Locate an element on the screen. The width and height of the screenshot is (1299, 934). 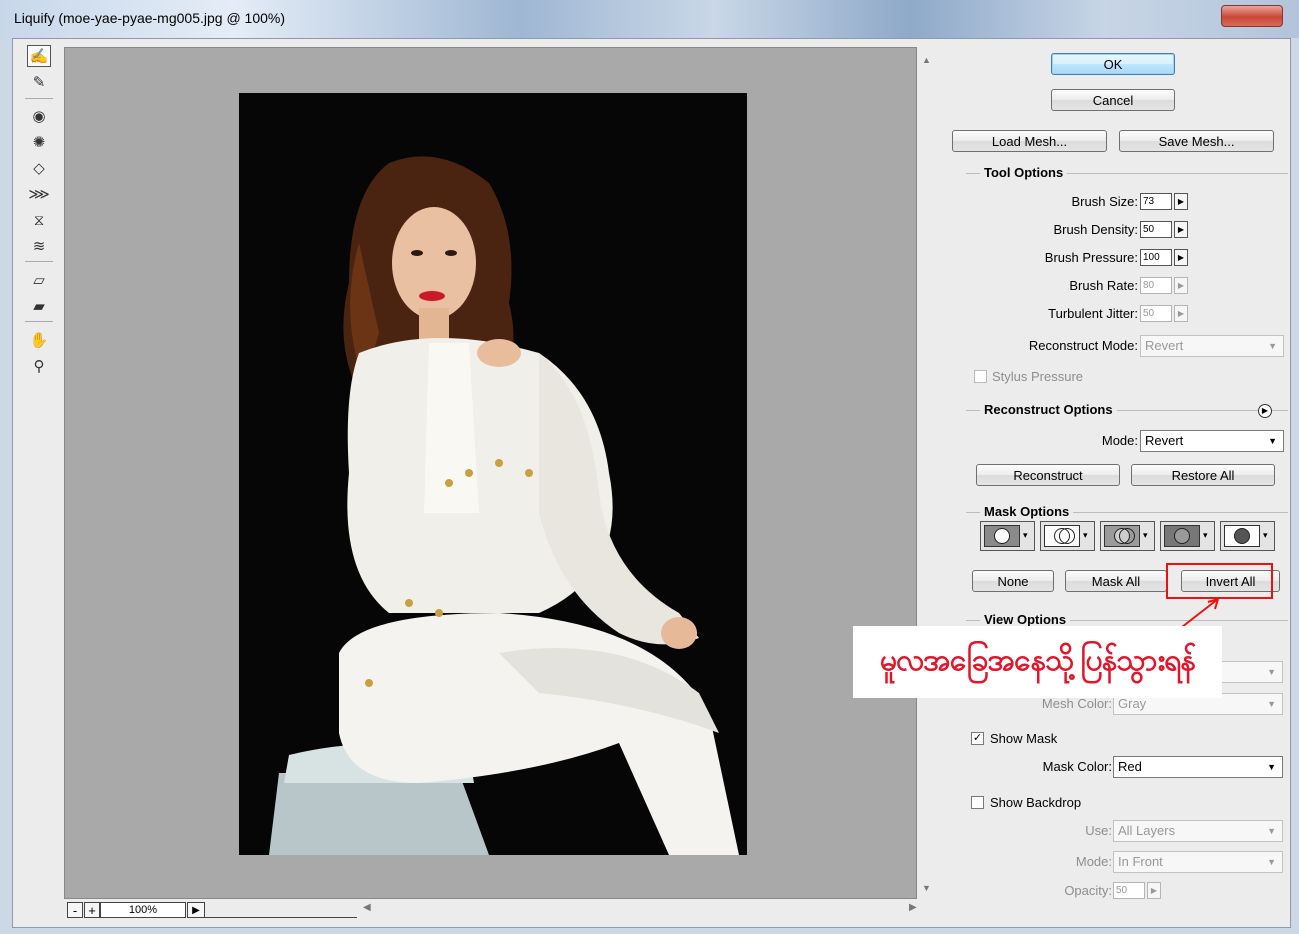
subtract-from-selection-mask-button: ▾ is located at coordinates (1127, 536).